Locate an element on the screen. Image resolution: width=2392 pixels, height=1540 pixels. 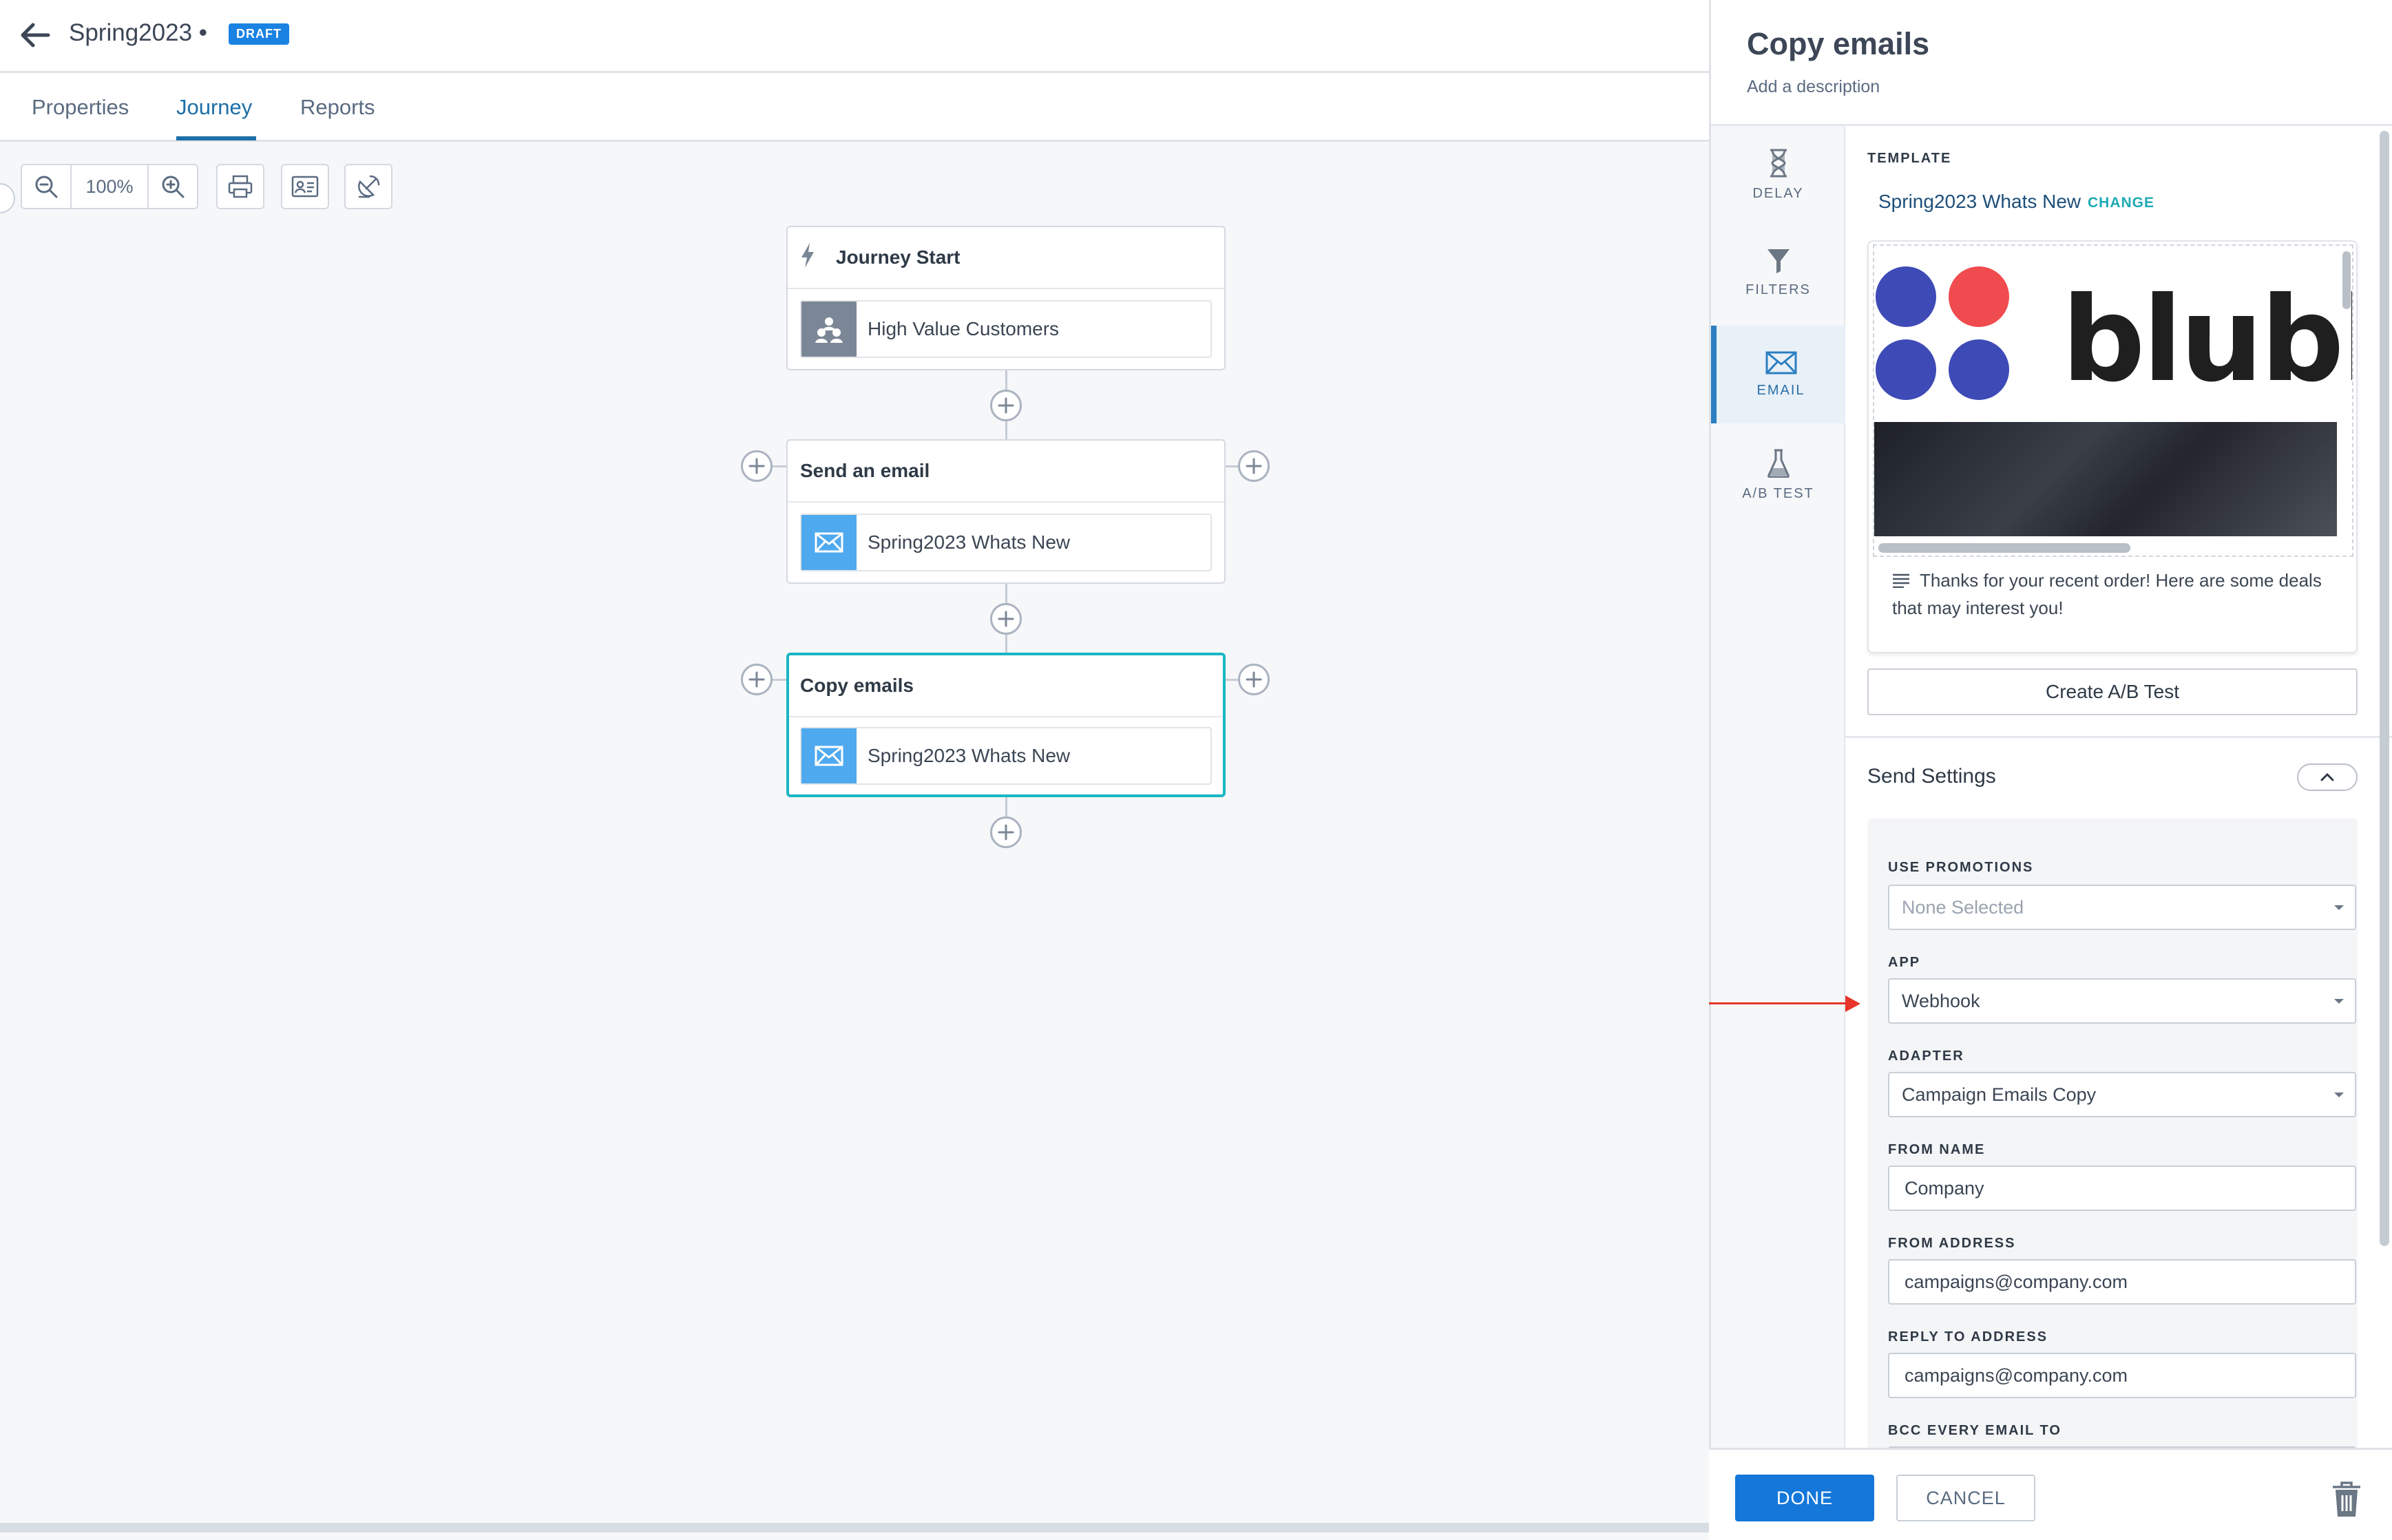
chevron-up-icon is located at coordinates (2327, 777).